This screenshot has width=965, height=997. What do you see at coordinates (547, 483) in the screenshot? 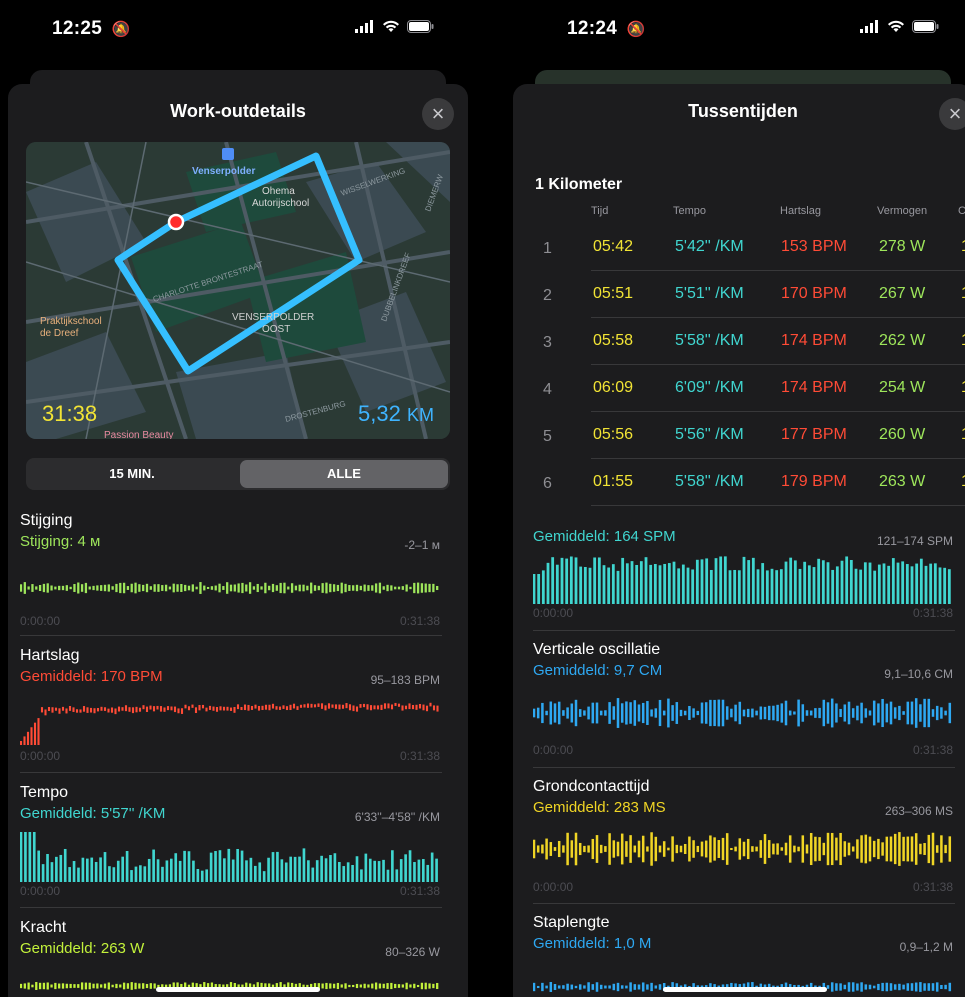
I see `split-index: 6` at bounding box center [547, 483].